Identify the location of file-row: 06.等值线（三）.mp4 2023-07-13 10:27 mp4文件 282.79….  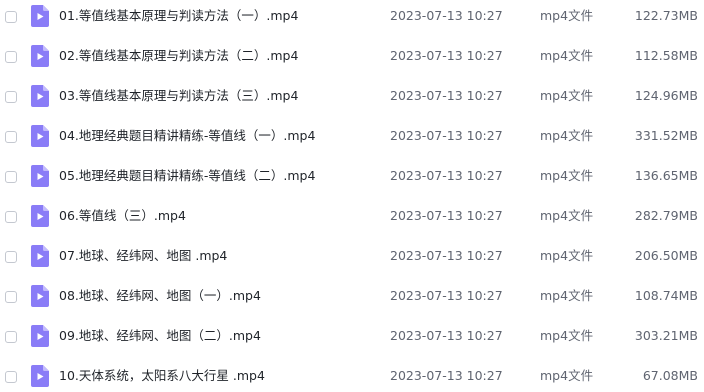
(352, 219).